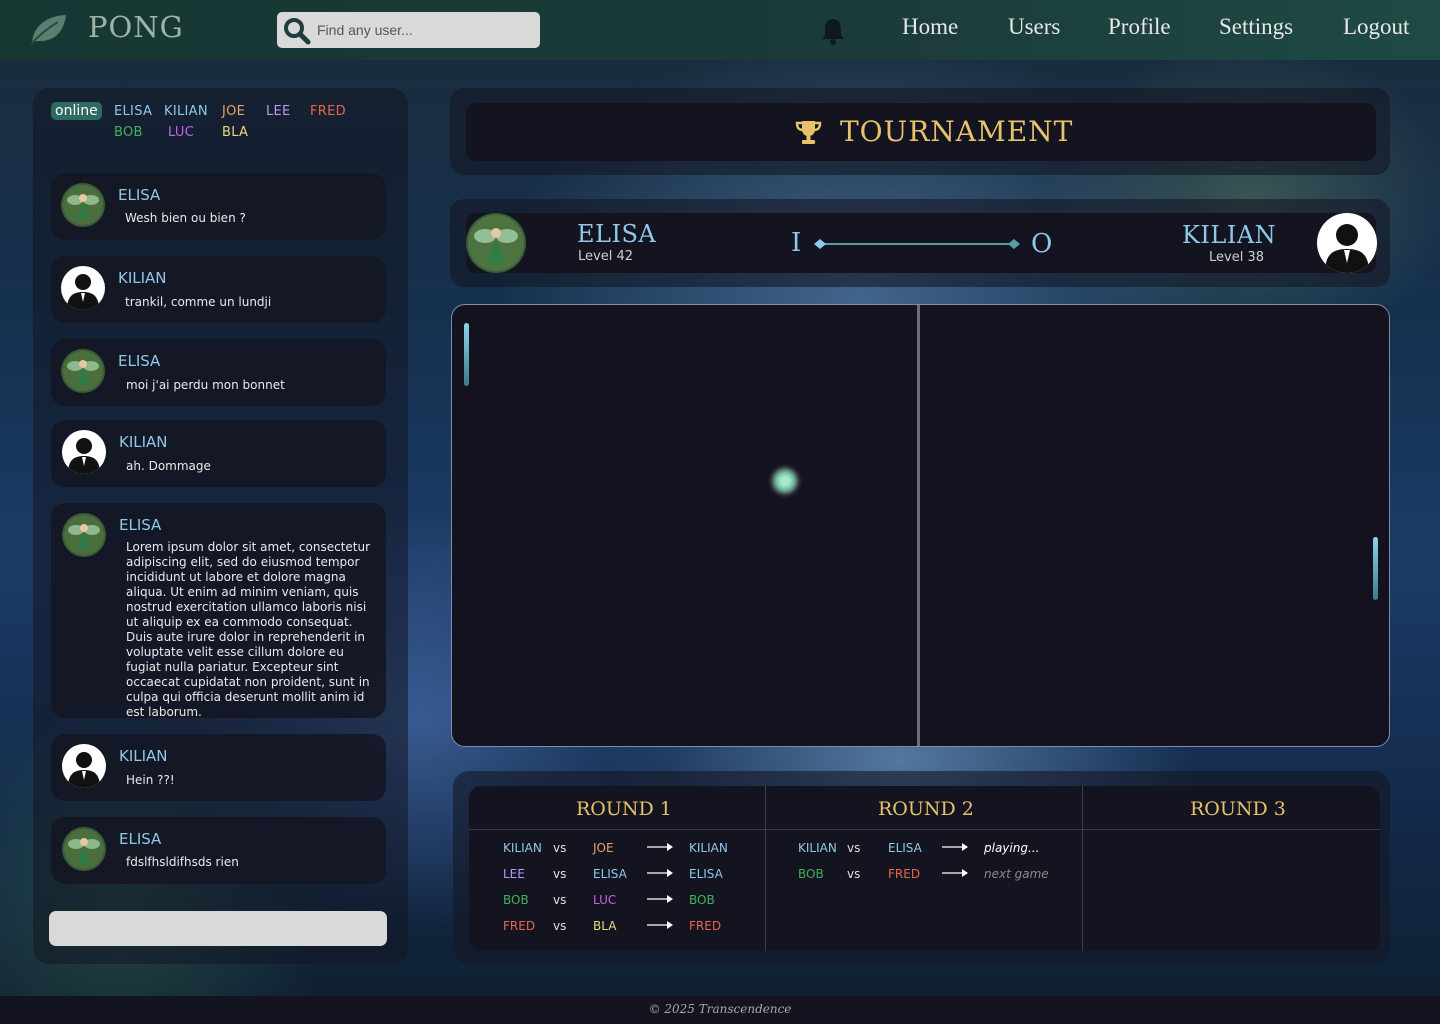  I want to click on chat-message: ELISA Wesh bien ou bien ?, so click(218, 206).